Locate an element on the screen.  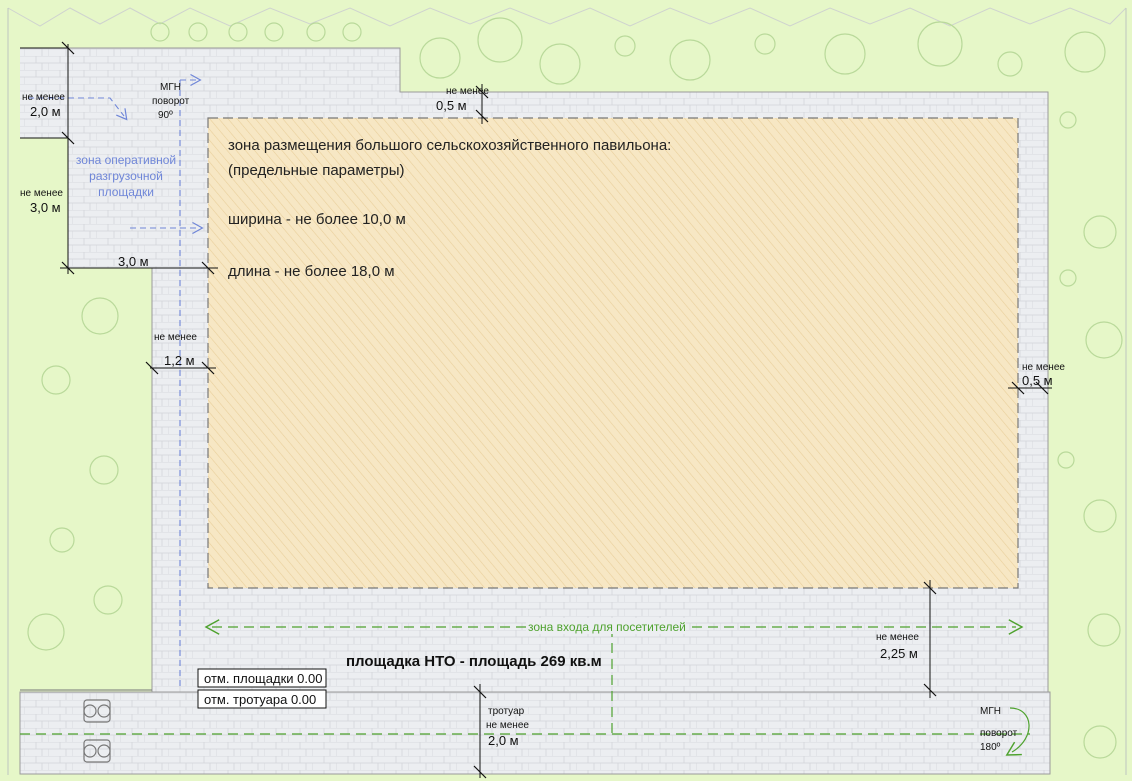
mgn-bottom-line2: поворот is located at coordinates (999, 733).